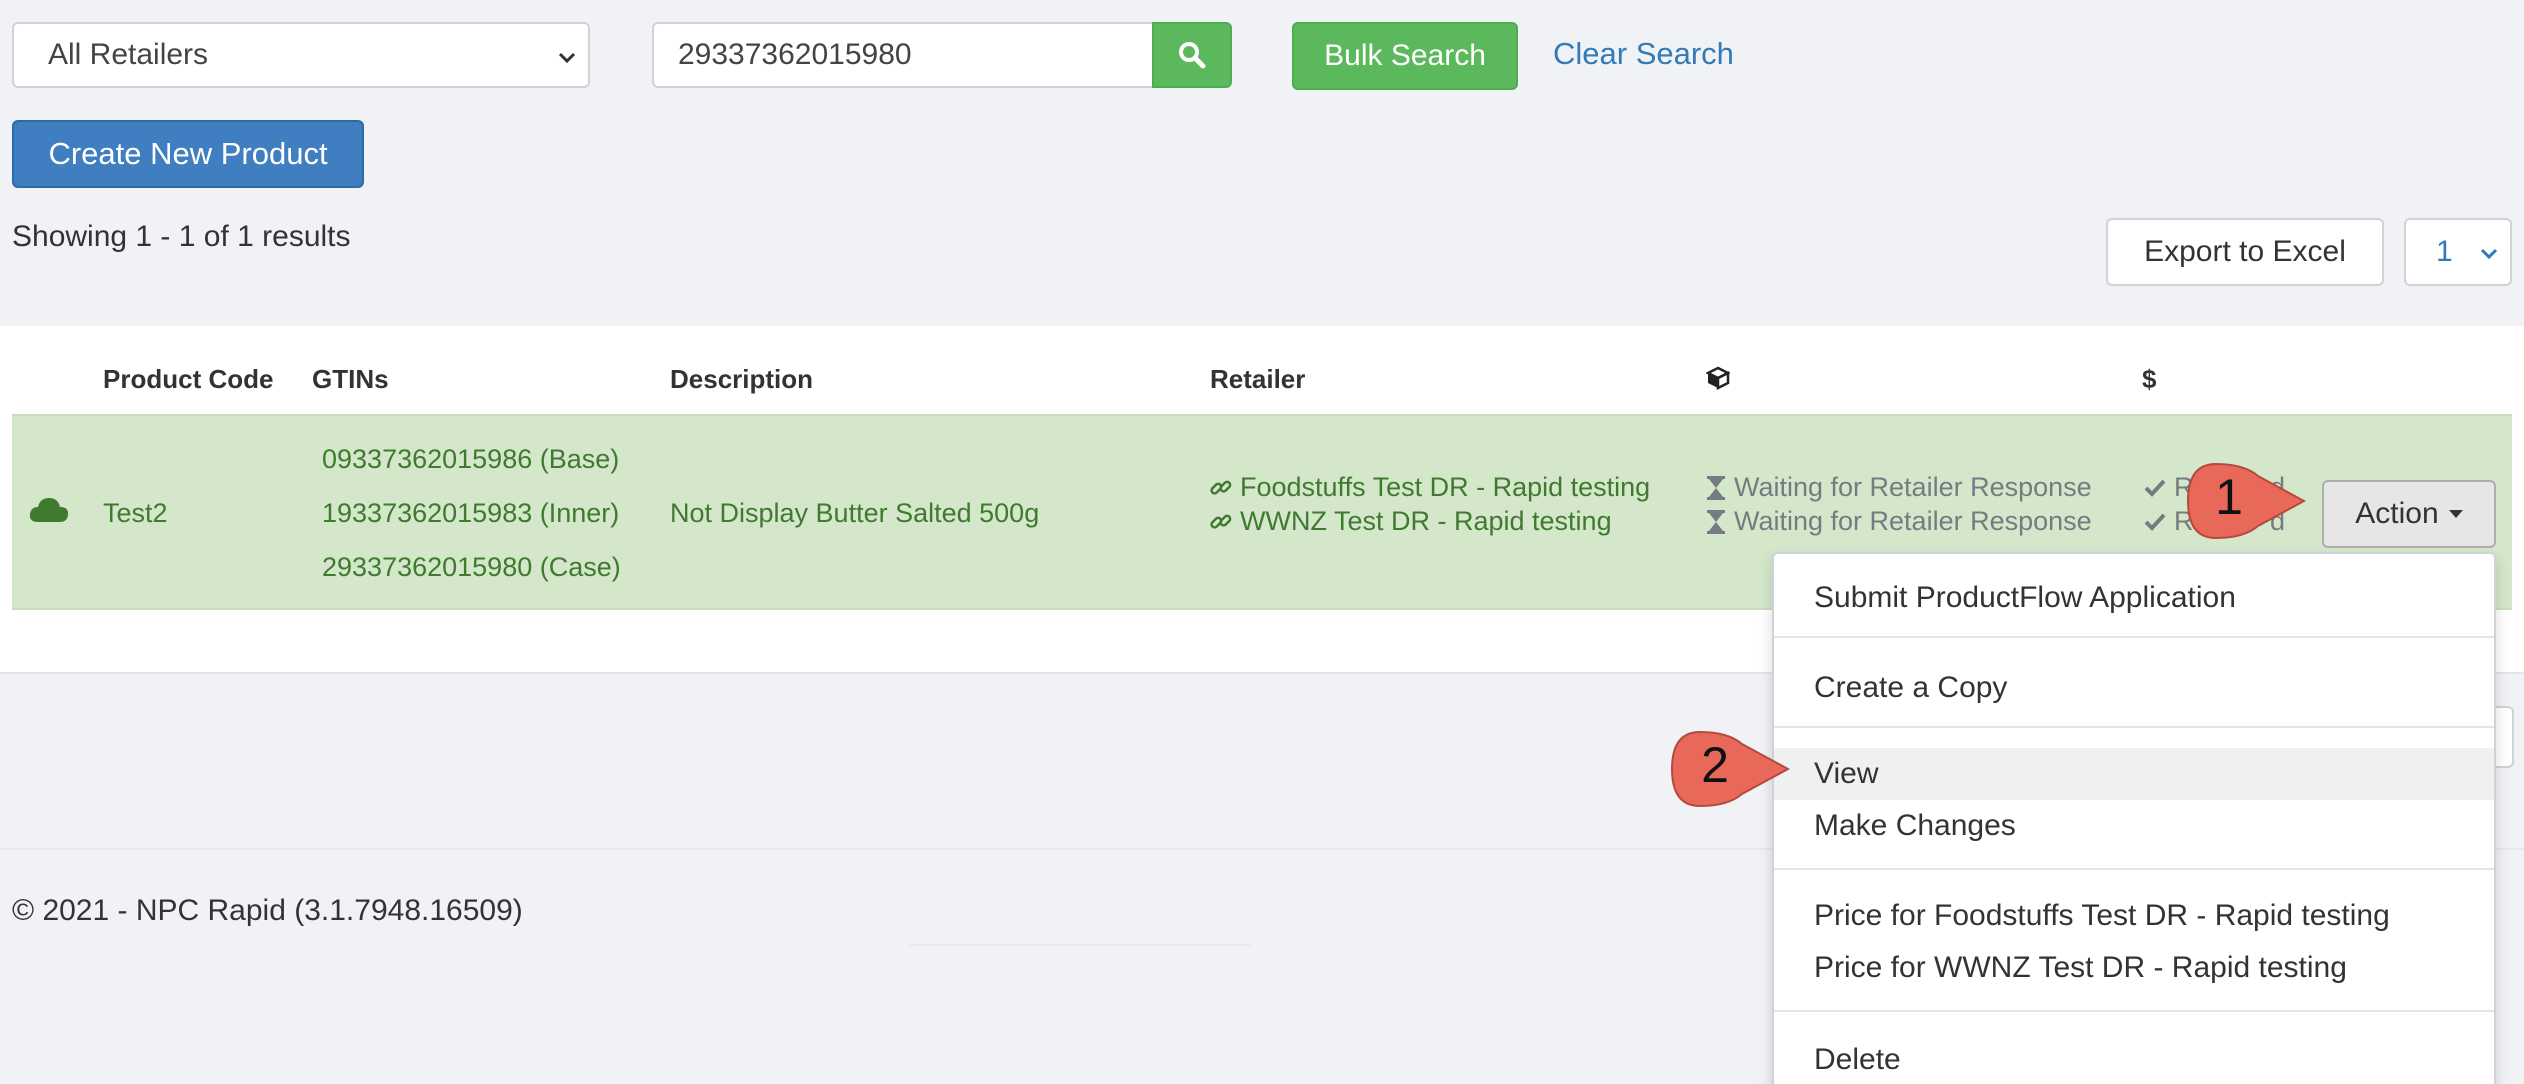 The height and width of the screenshot is (1084, 2524). I want to click on search-button, so click(1192, 55).